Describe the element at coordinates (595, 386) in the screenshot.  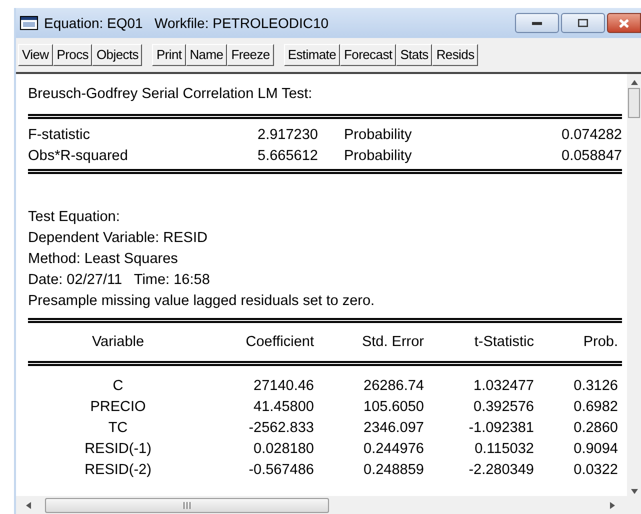
I see `table-cell-text: 0.3126` at that location.